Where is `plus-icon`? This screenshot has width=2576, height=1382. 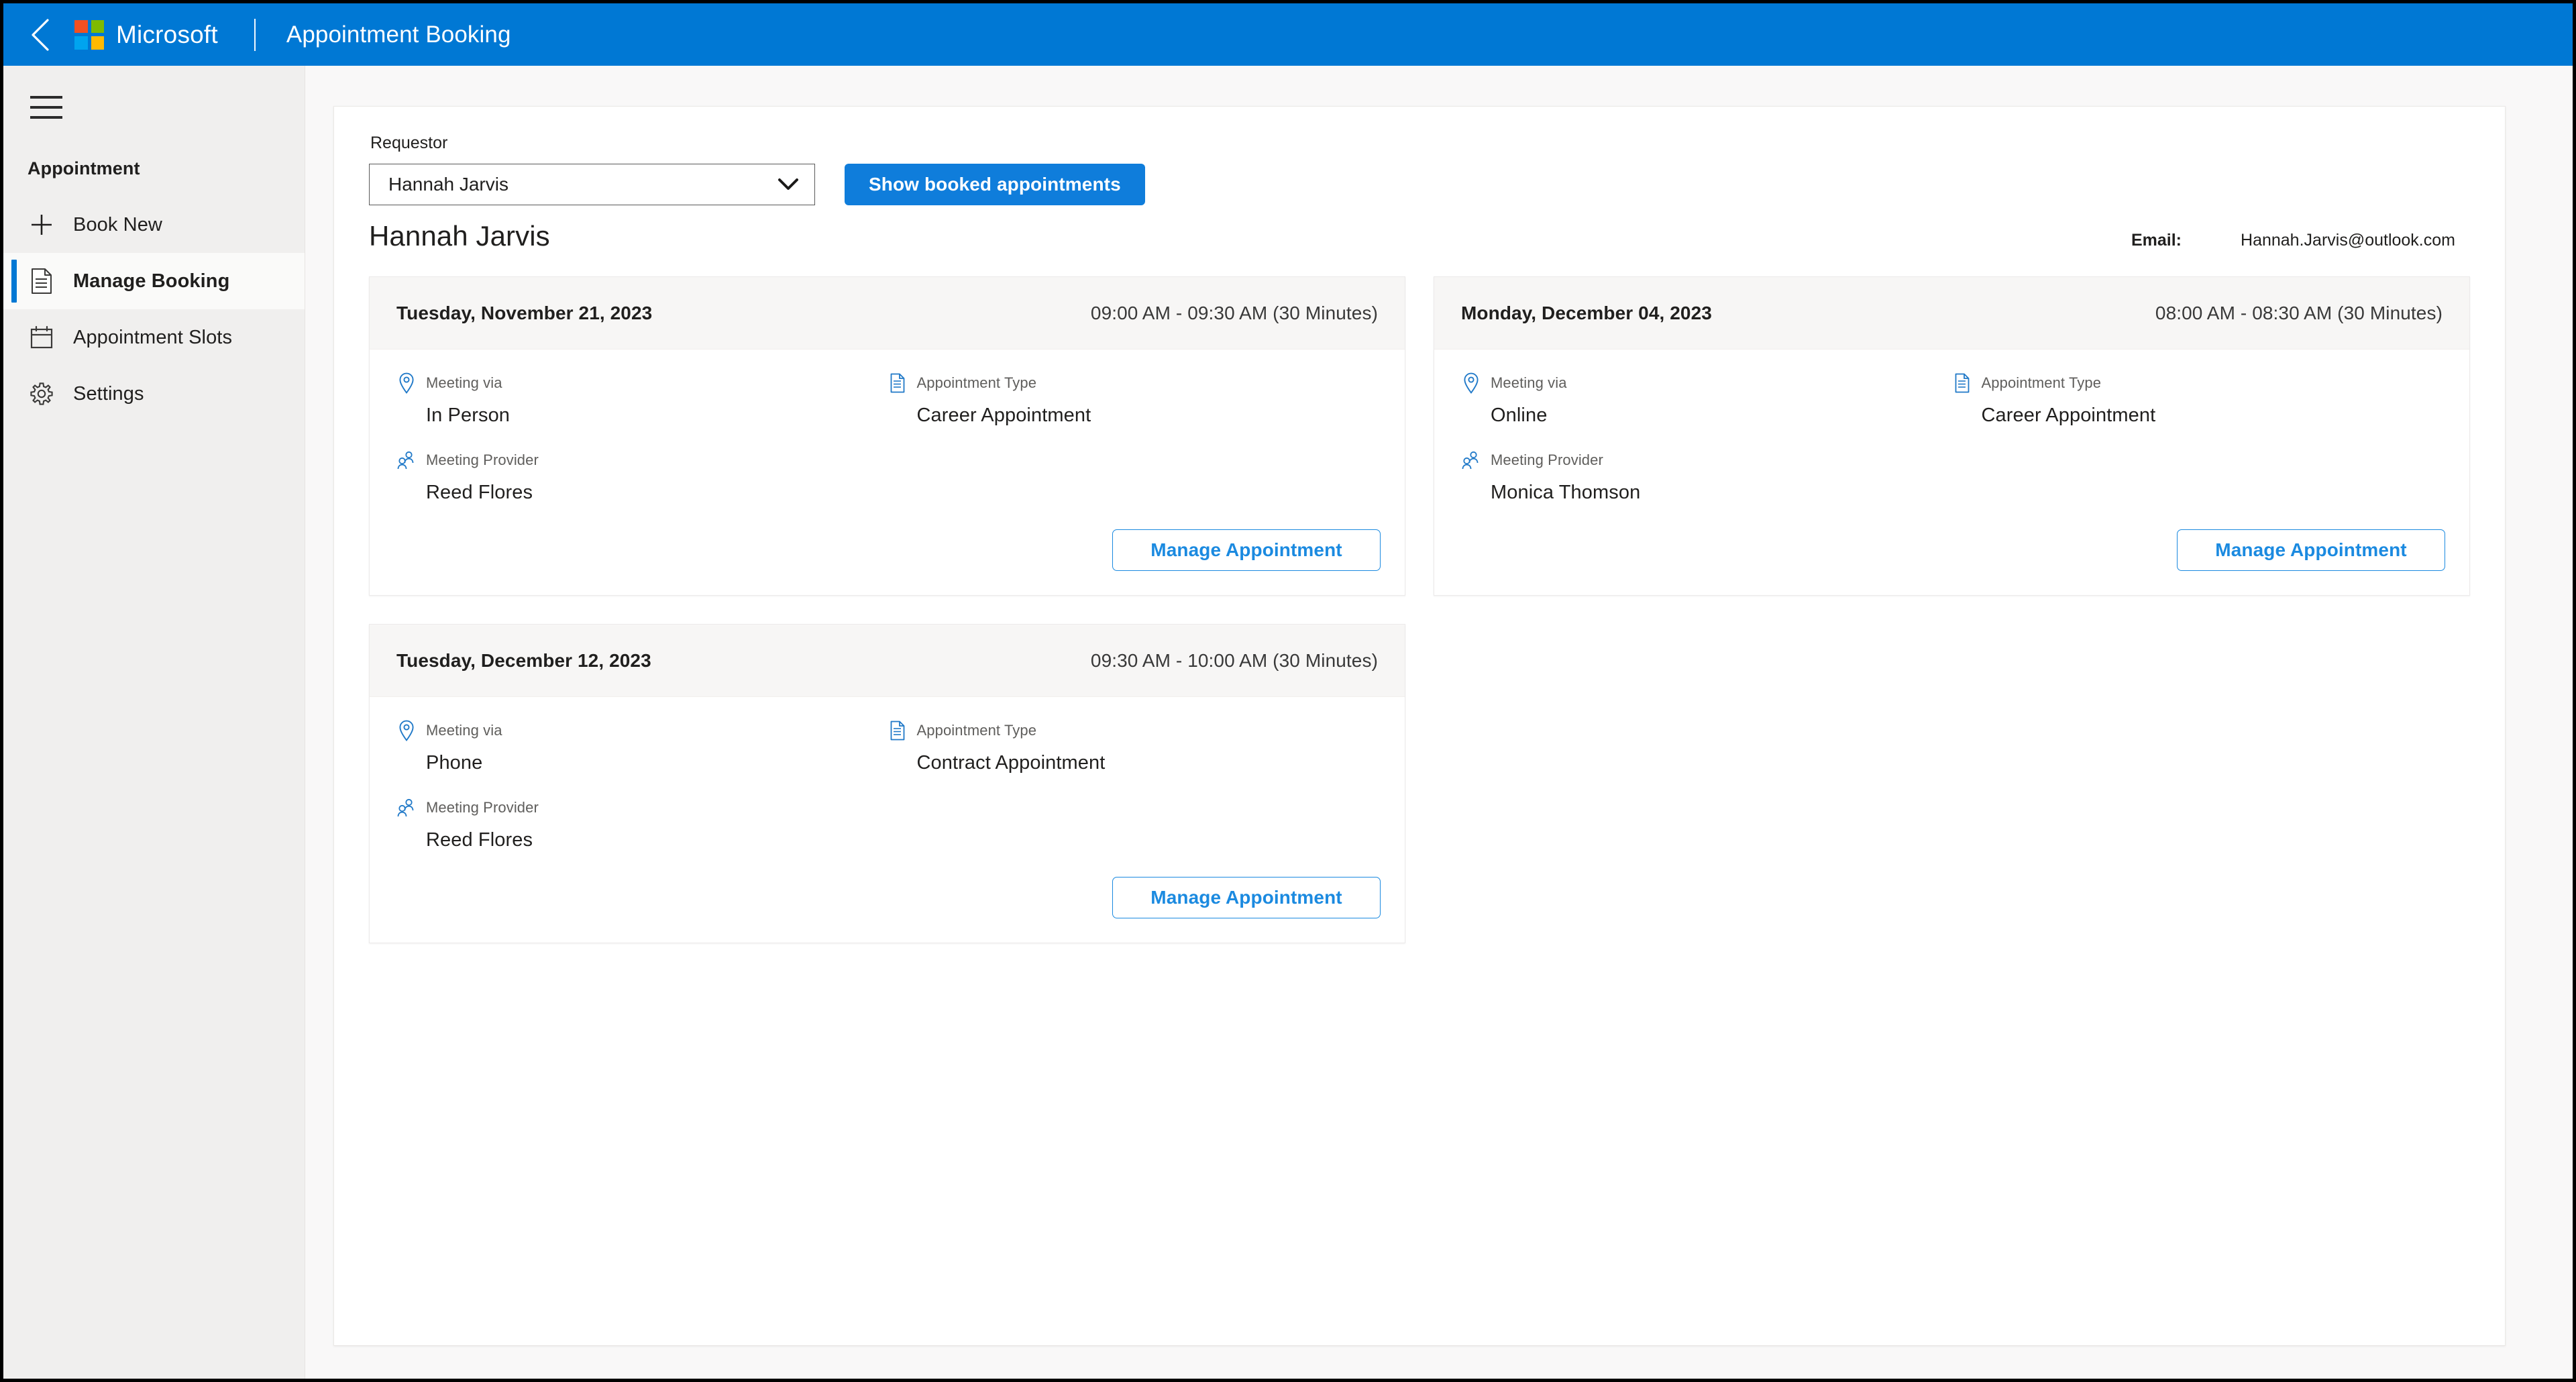 plus-icon is located at coordinates (42, 225).